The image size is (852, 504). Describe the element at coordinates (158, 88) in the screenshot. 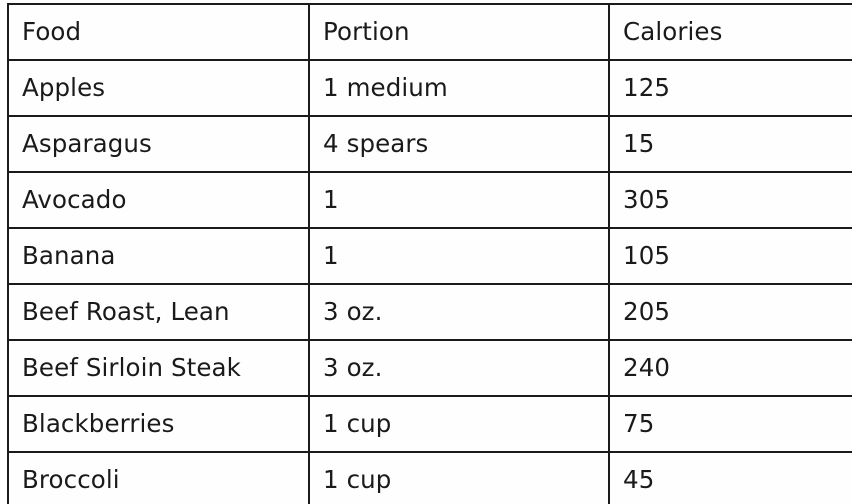

I see `cell-food: Apples` at that location.